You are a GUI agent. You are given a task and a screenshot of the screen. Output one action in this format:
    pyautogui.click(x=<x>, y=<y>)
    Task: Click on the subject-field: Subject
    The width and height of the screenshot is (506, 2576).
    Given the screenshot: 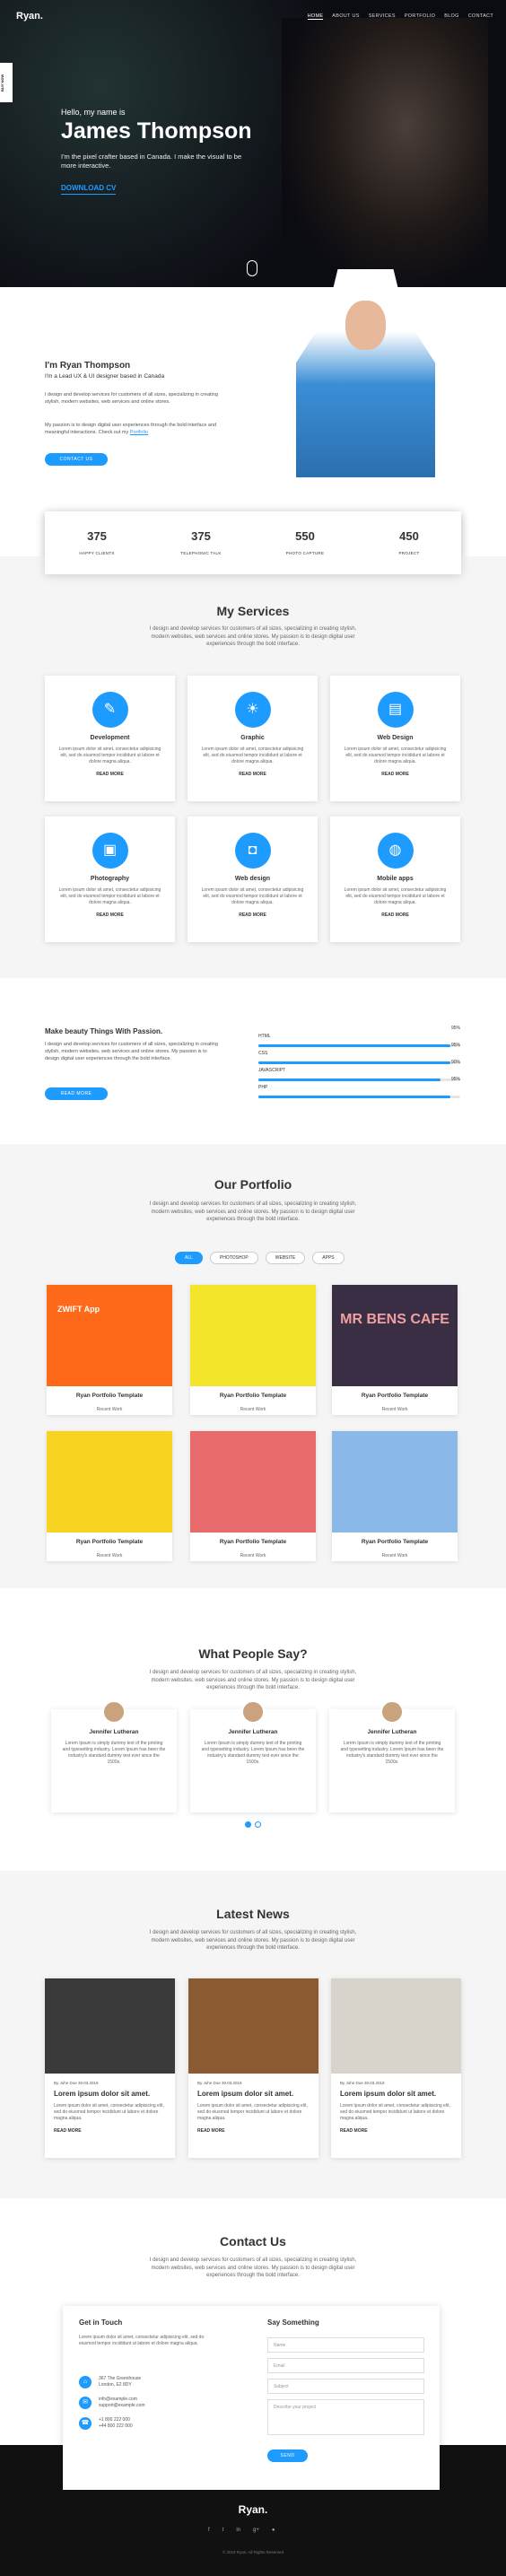 What is the action you would take?
    pyautogui.click(x=346, y=2387)
    